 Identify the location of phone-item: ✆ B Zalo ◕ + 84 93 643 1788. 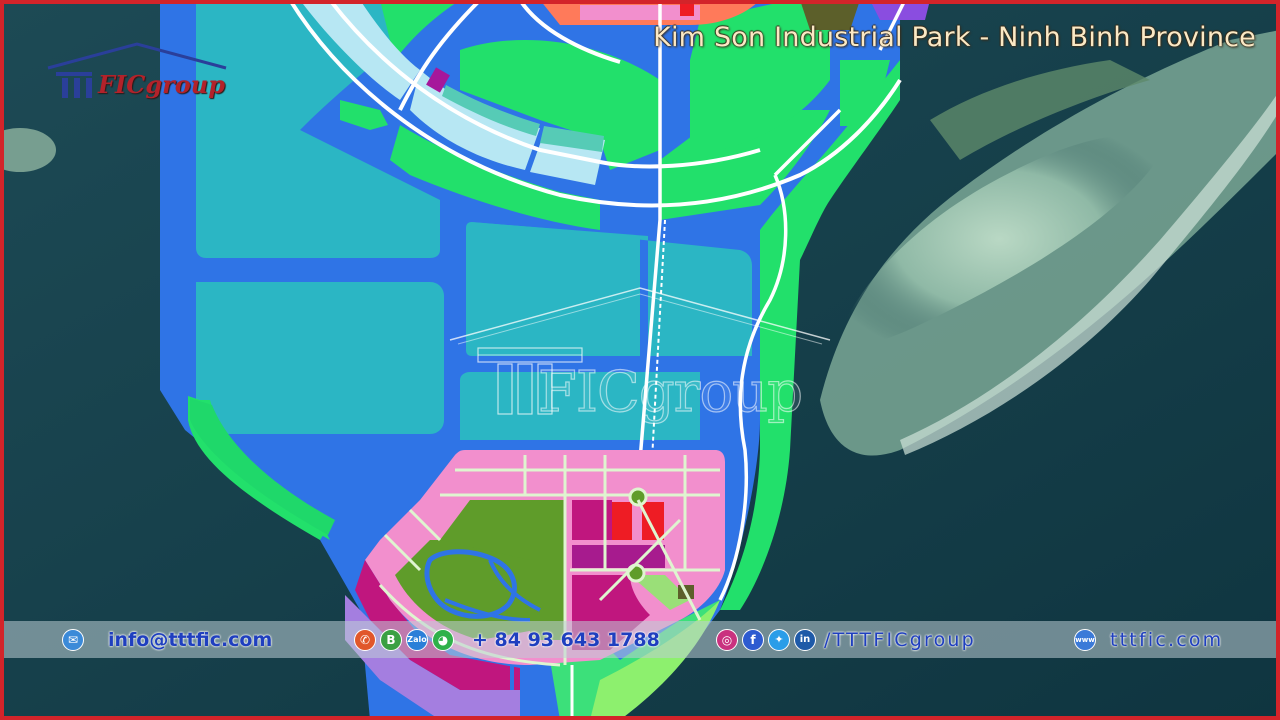
(507, 639).